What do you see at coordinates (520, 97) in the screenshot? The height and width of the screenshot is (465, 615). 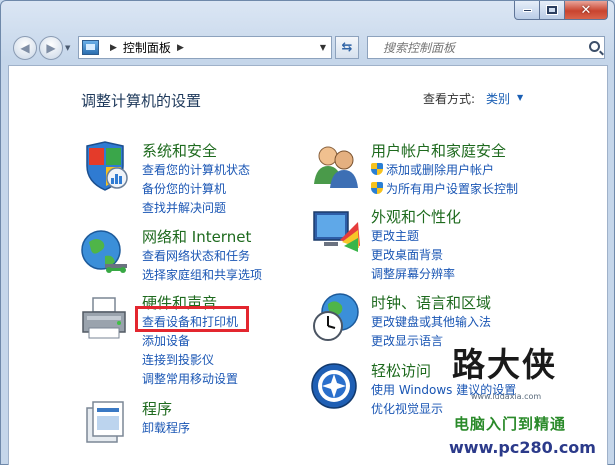 I see `view-by-dropdown-icon: ▼` at bounding box center [520, 97].